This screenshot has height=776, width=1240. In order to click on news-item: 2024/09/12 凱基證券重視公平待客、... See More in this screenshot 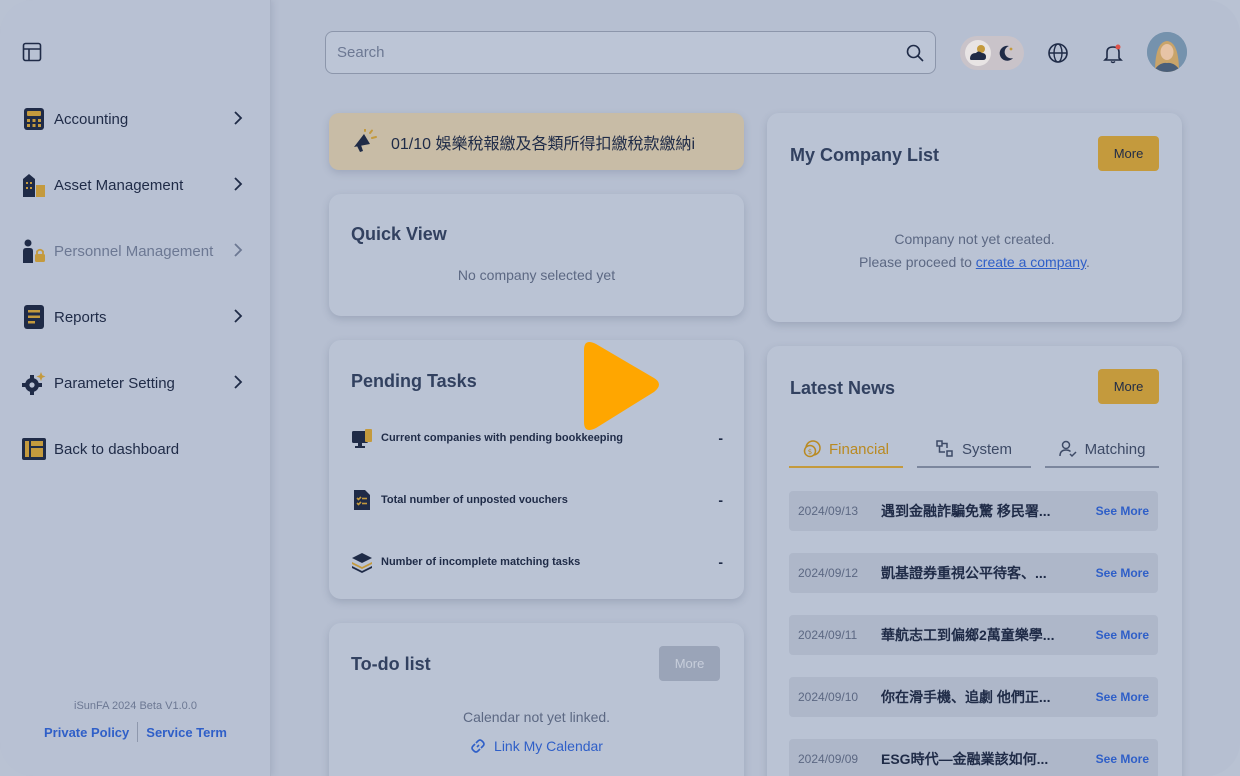, I will do `click(973, 573)`.